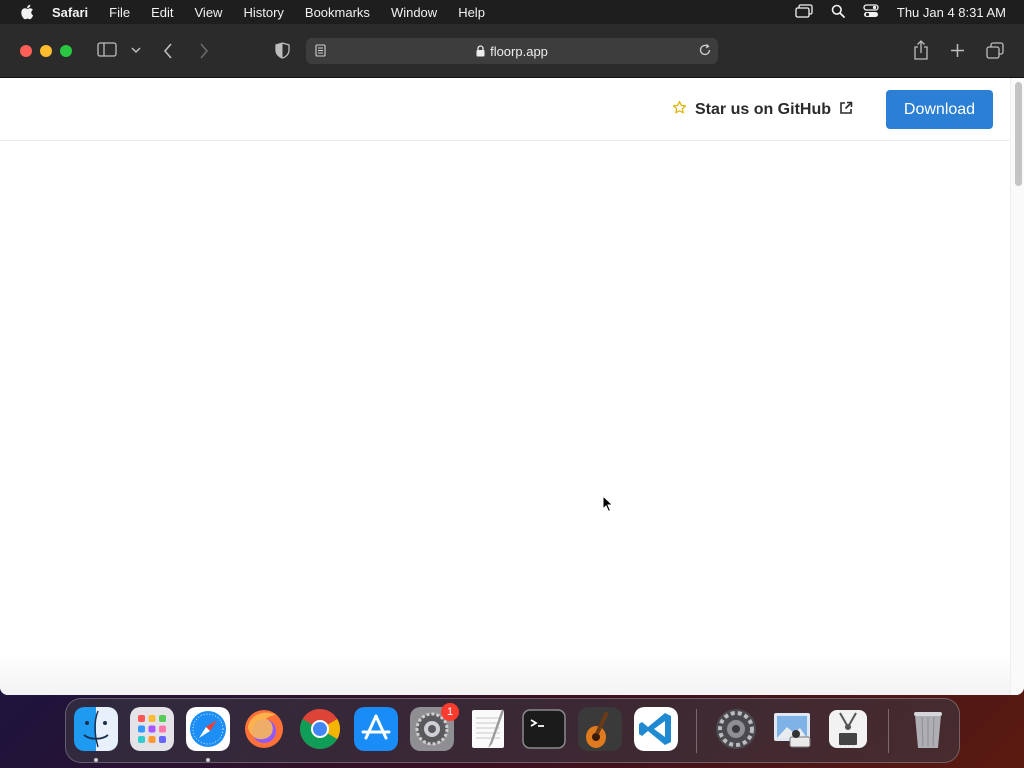 The width and height of the screenshot is (1024, 768). What do you see at coordinates (1018, 134) in the screenshot?
I see `scrollbar-thumb` at bounding box center [1018, 134].